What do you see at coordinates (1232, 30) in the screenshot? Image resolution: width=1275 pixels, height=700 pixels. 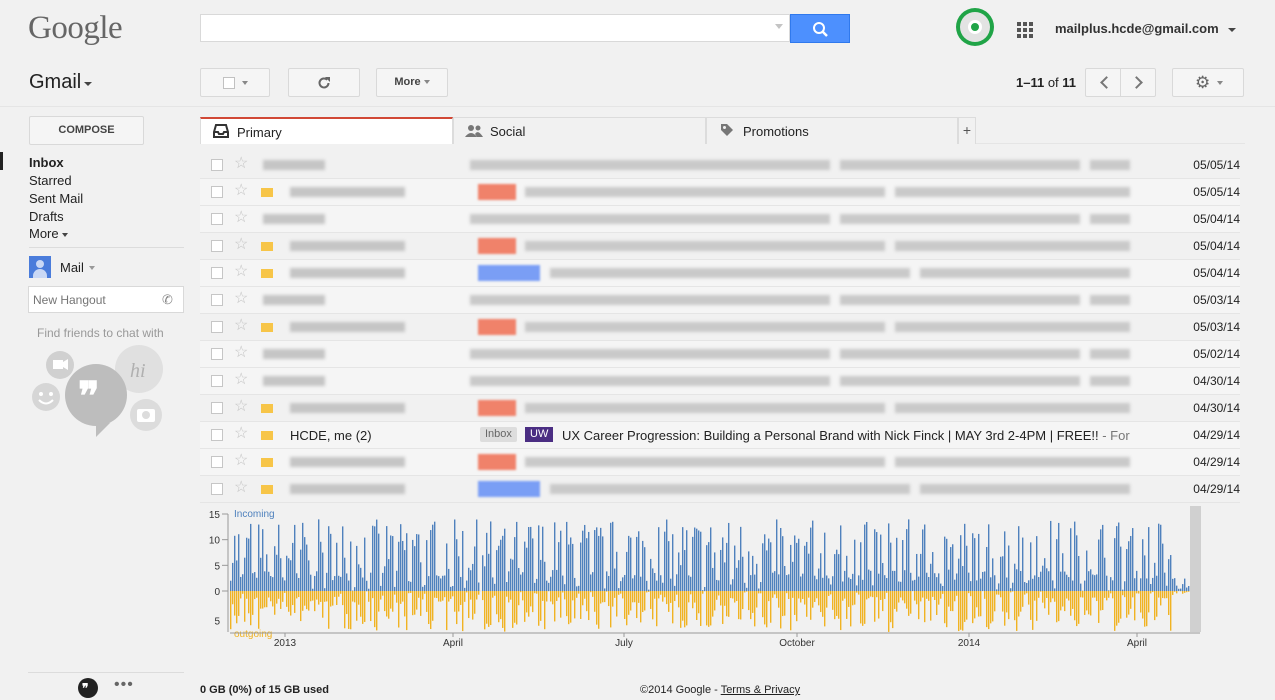 I see `account-chevron-down-icon` at bounding box center [1232, 30].